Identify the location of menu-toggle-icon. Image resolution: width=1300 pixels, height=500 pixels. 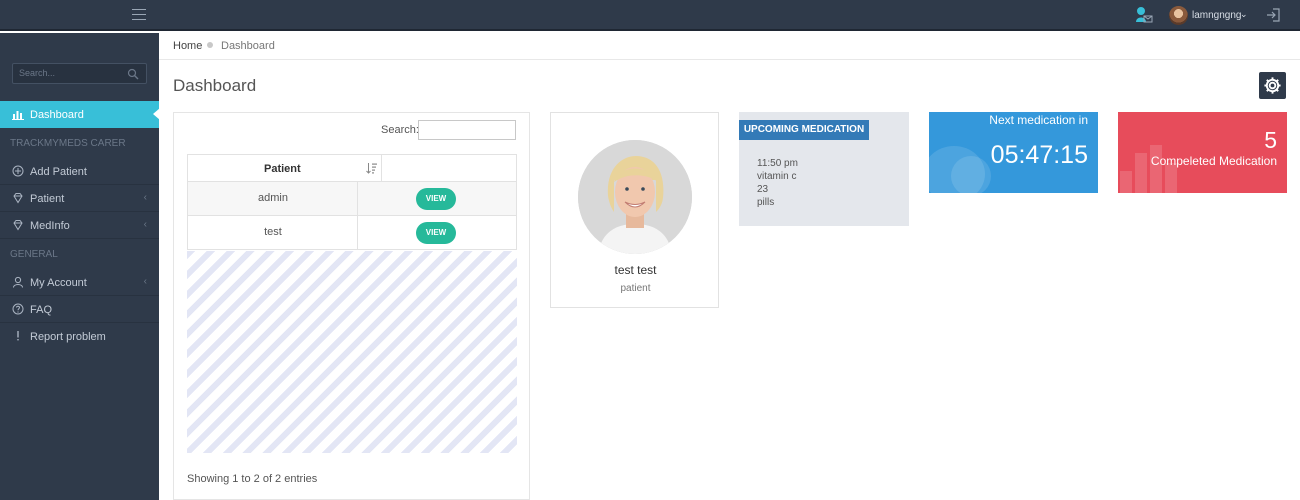
(139, 14).